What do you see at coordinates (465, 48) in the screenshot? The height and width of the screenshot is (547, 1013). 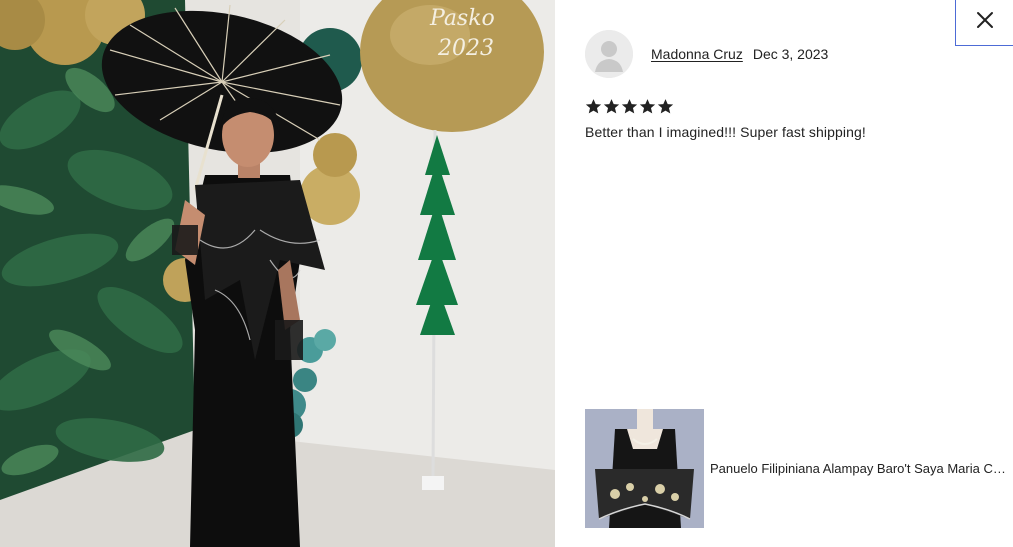 I see `balloon-text-year: 2023` at bounding box center [465, 48].